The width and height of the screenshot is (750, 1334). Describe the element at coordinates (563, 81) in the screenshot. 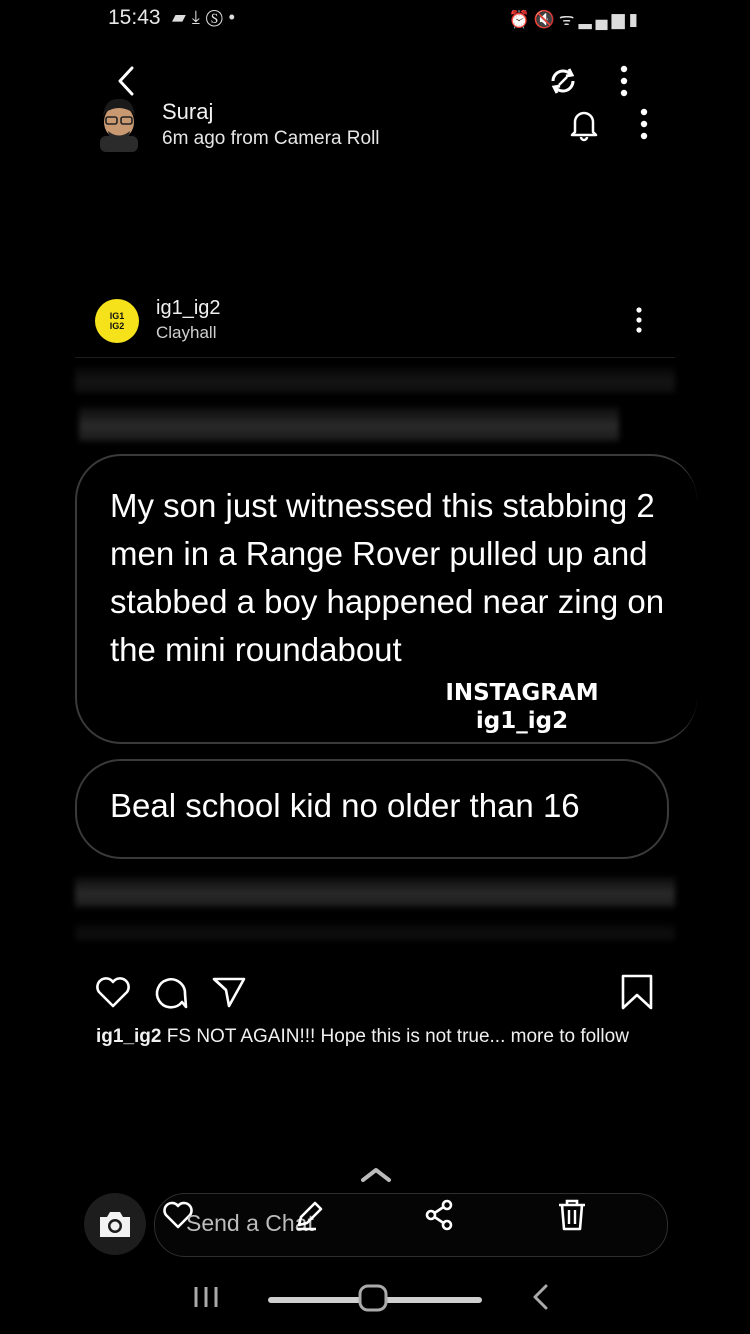

I see `rotate-icon` at that location.